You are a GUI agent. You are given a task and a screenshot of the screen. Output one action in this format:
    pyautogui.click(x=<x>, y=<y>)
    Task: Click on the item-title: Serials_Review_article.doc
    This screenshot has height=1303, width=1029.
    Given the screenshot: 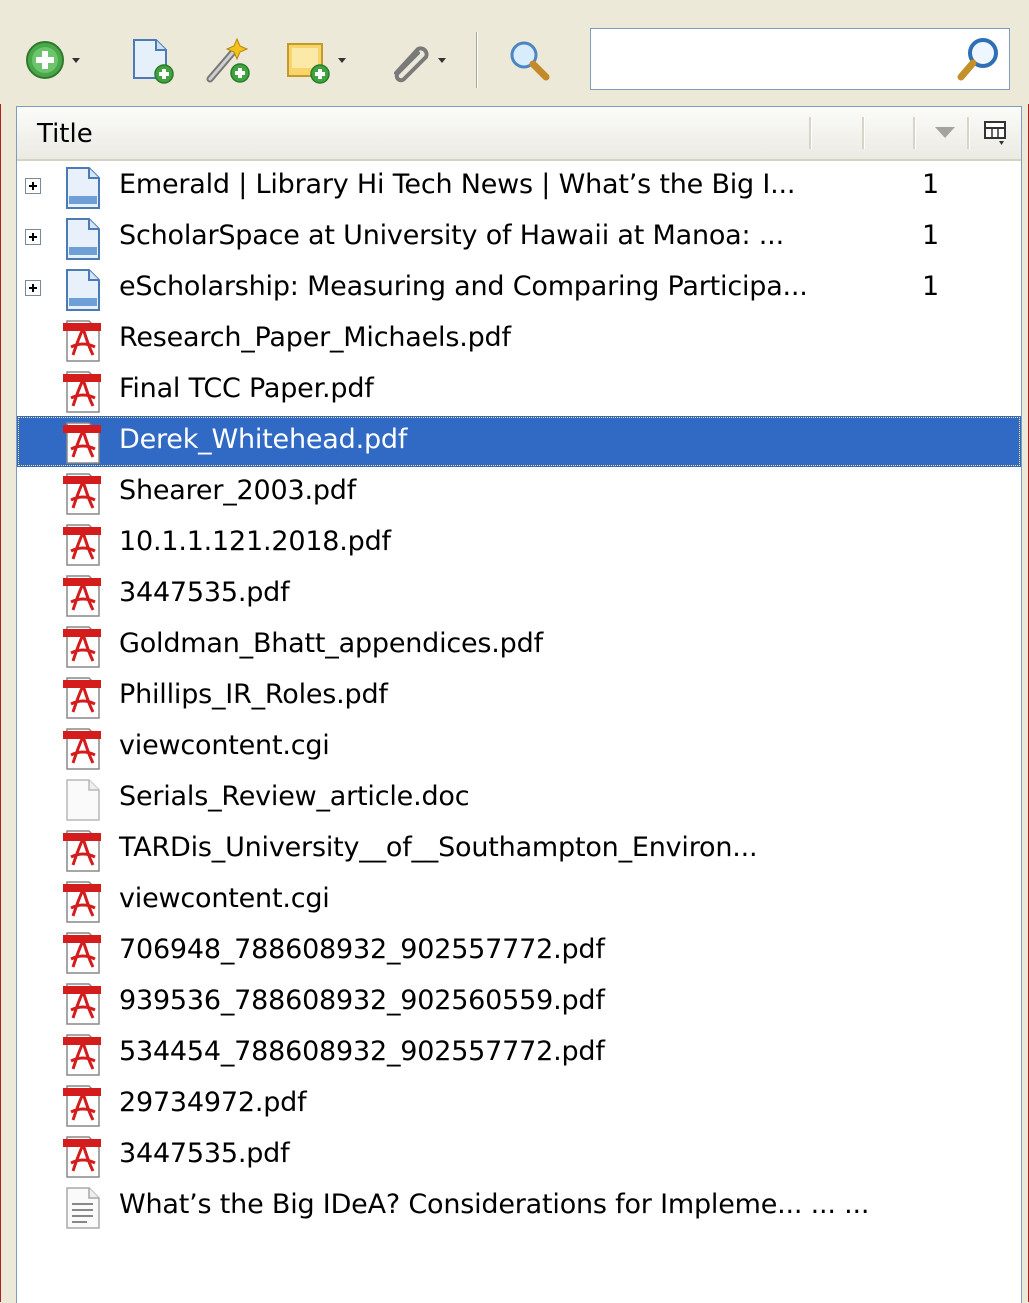 What is the action you would take?
    pyautogui.click(x=294, y=796)
    